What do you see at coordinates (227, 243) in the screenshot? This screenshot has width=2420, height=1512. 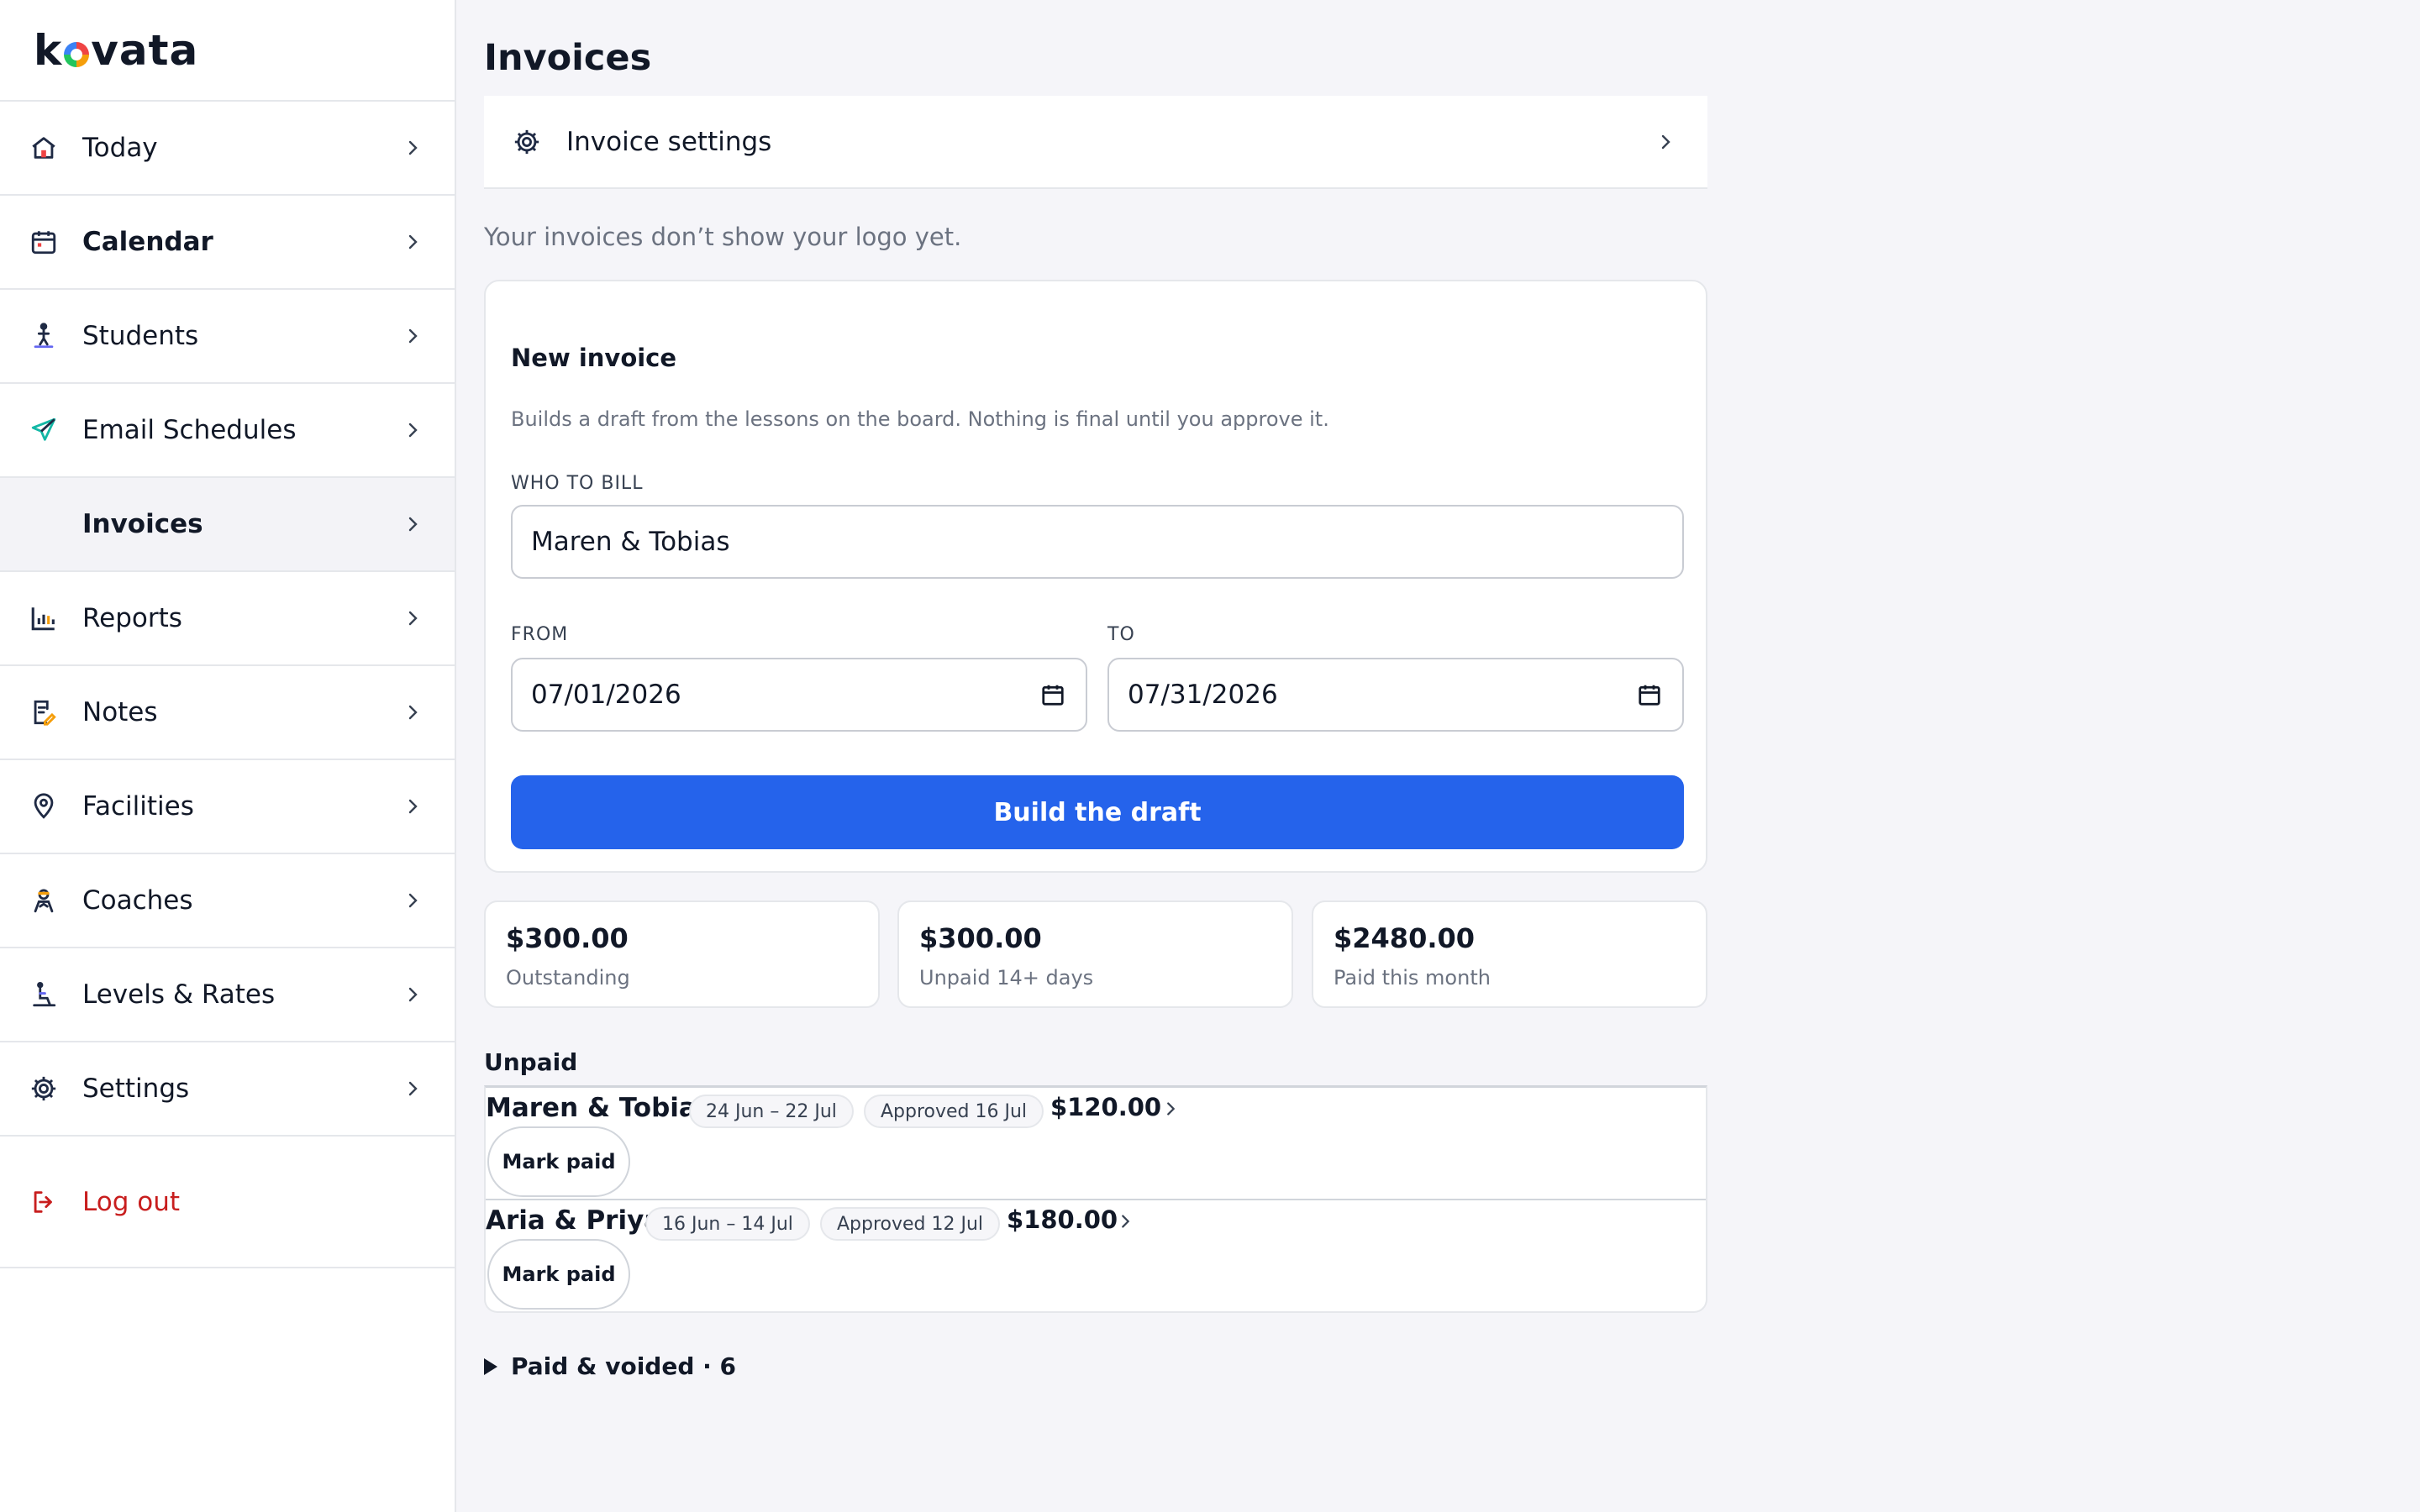 I see `sidebar-item-calendar: Calendar` at bounding box center [227, 243].